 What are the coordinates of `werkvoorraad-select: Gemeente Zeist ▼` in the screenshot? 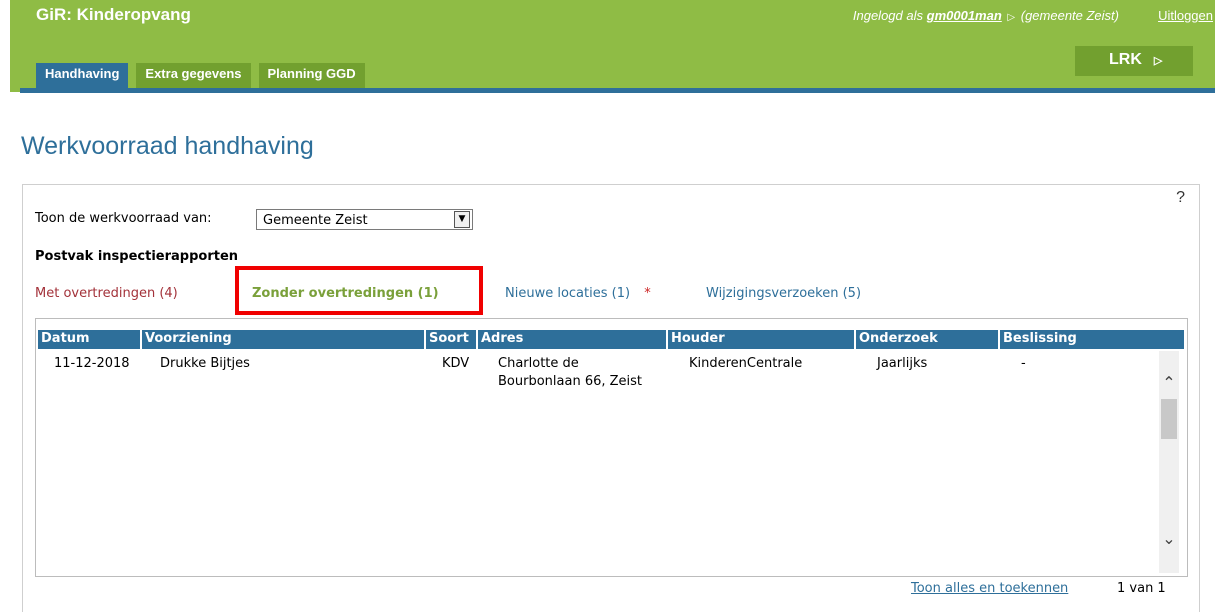 It's located at (364, 219).